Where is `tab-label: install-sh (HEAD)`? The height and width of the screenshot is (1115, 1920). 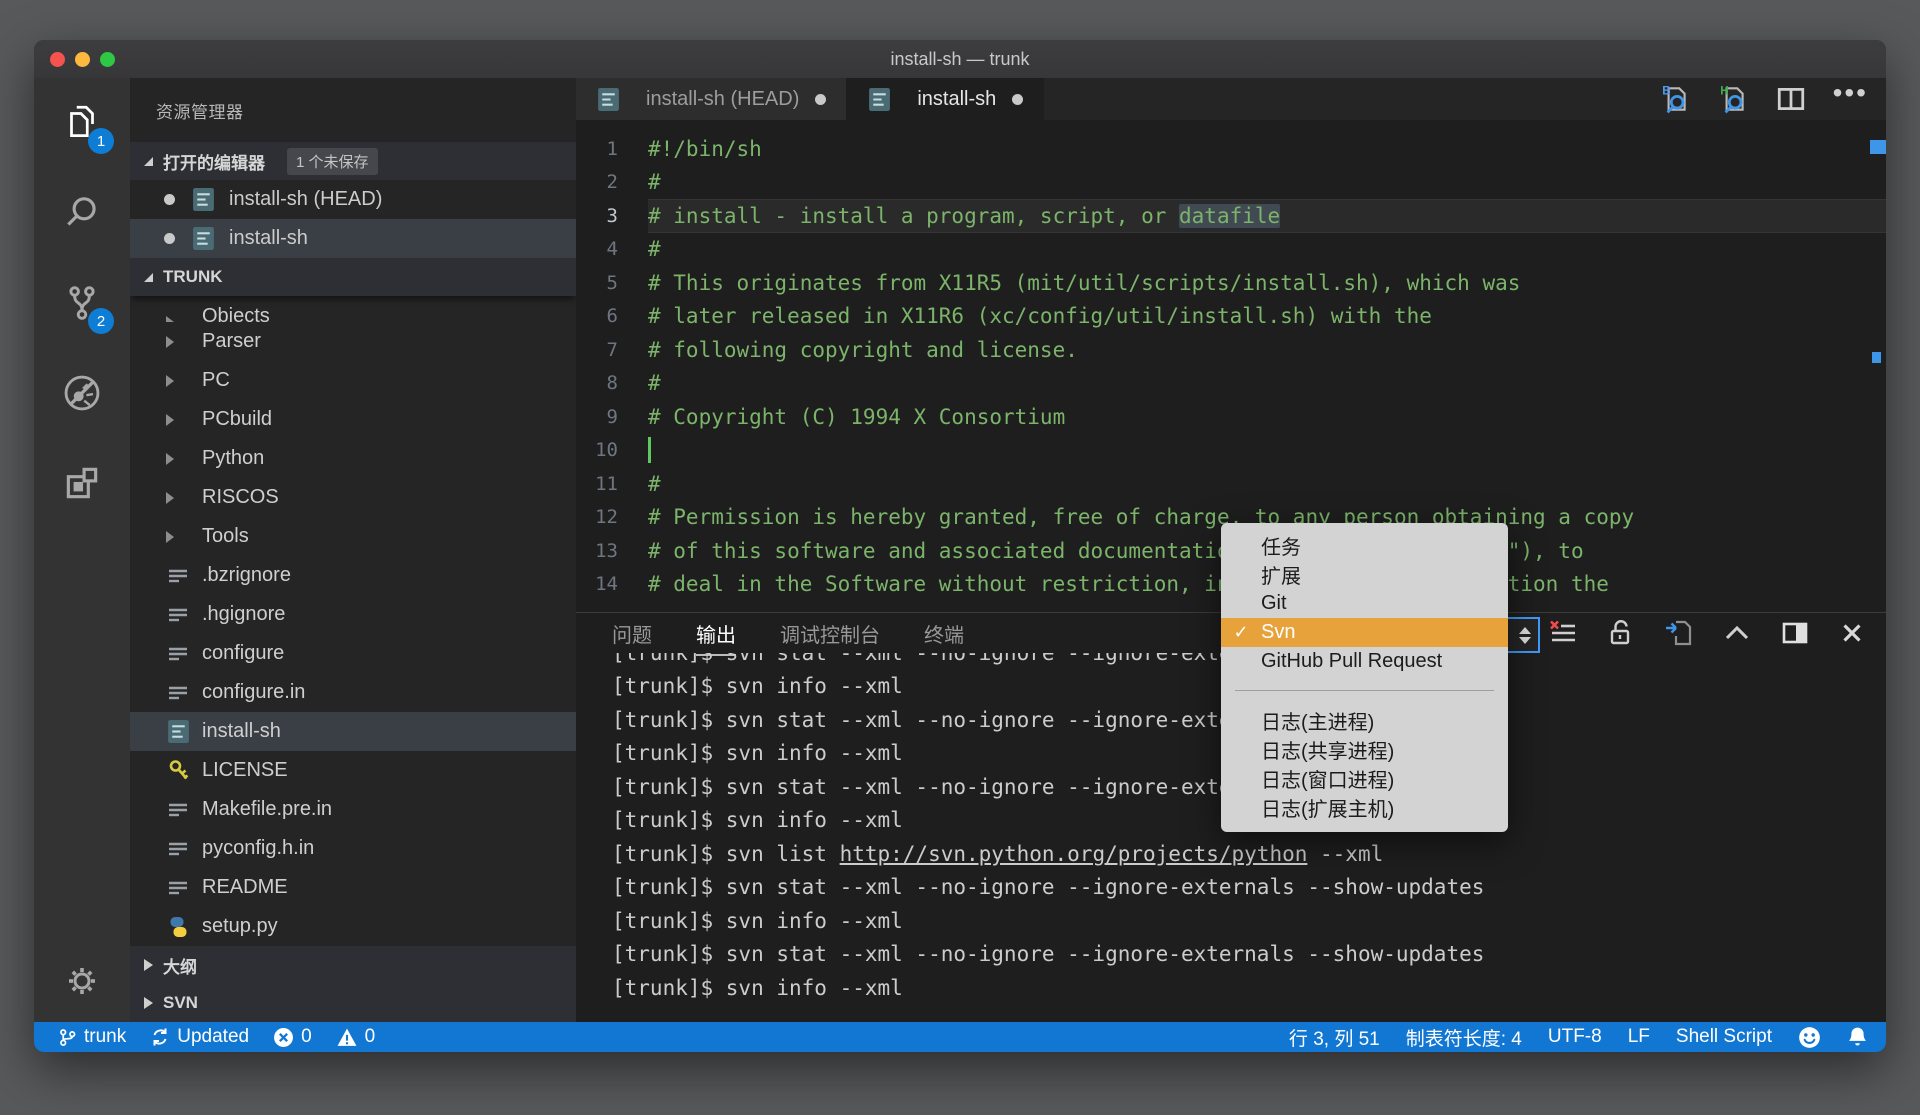
tab-label: install-sh (HEAD) is located at coordinates (723, 98).